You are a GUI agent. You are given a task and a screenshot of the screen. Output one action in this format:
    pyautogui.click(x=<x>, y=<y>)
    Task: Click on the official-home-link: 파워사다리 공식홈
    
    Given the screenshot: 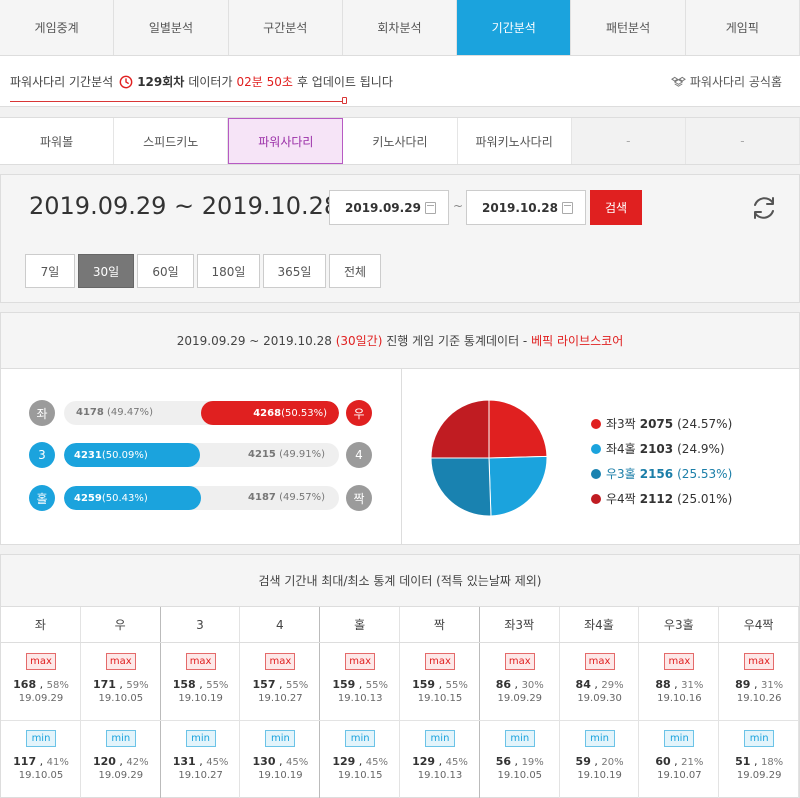 What is the action you would take?
    pyautogui.click(x=726, y=81)
    